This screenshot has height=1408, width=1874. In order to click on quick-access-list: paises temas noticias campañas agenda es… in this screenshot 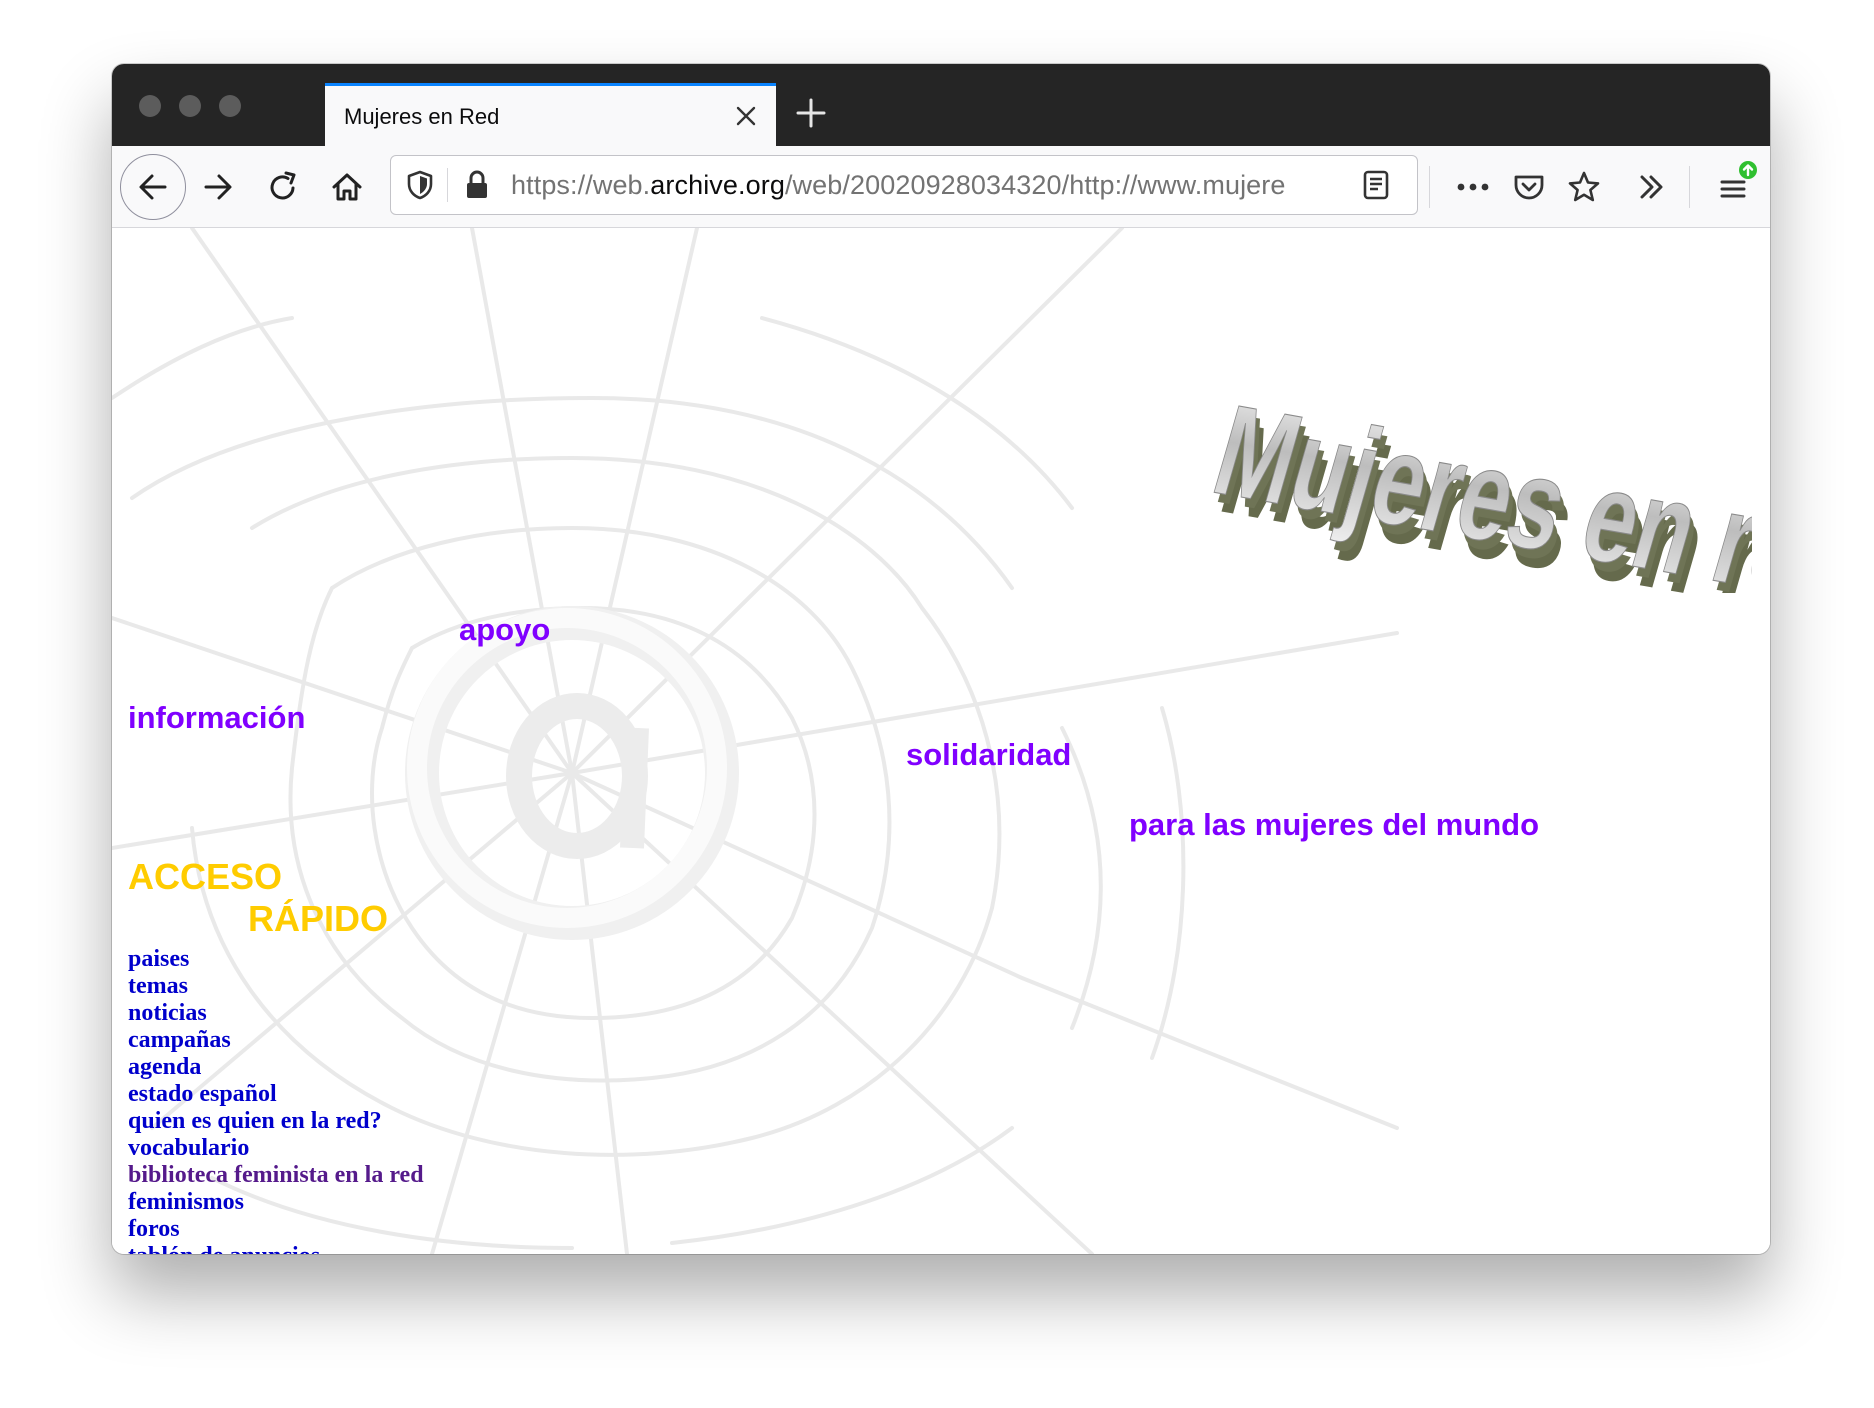, I will do `click(276, 1100)`.